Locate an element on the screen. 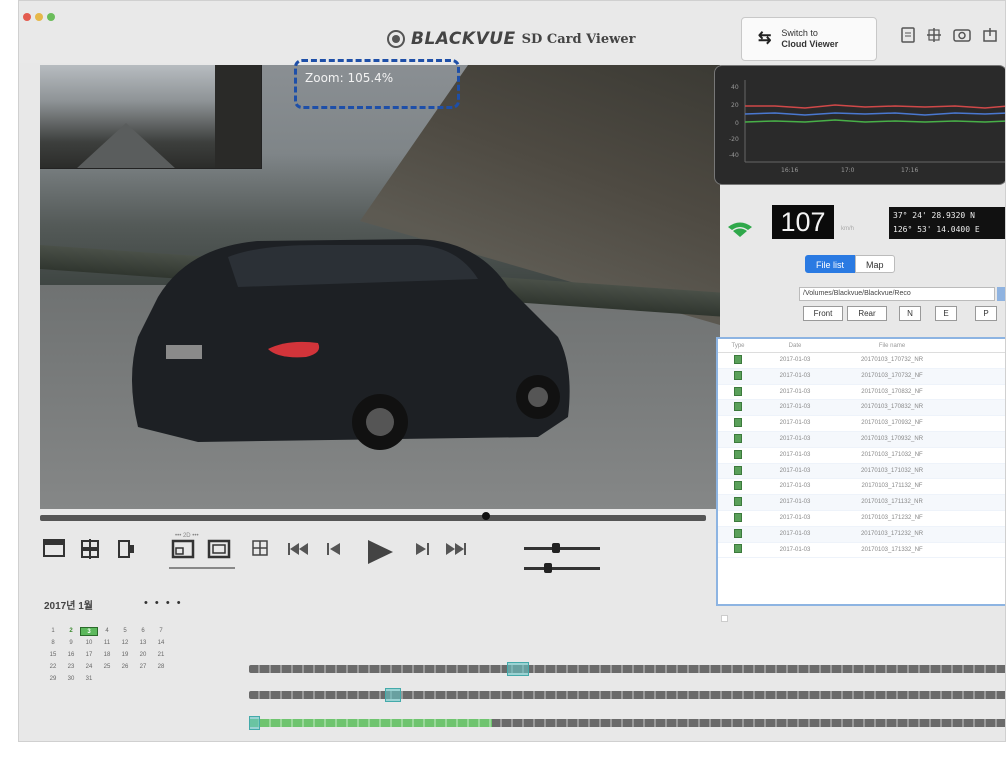 The height and width of the screenshot is (759, 1006). folder-path-field: /Volumes/Blackvue/Blackvue/Reco is located at coordinates (897, 294).